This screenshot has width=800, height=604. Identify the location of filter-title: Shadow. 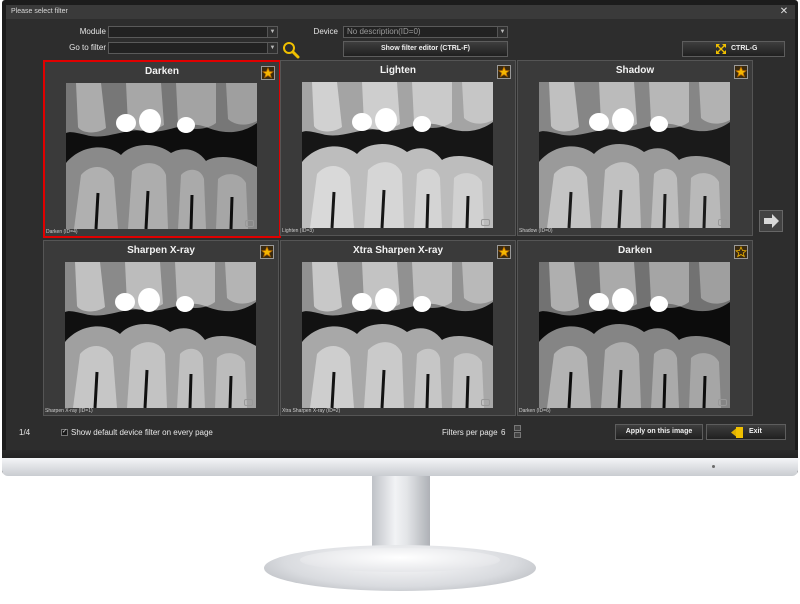
(635, 70).